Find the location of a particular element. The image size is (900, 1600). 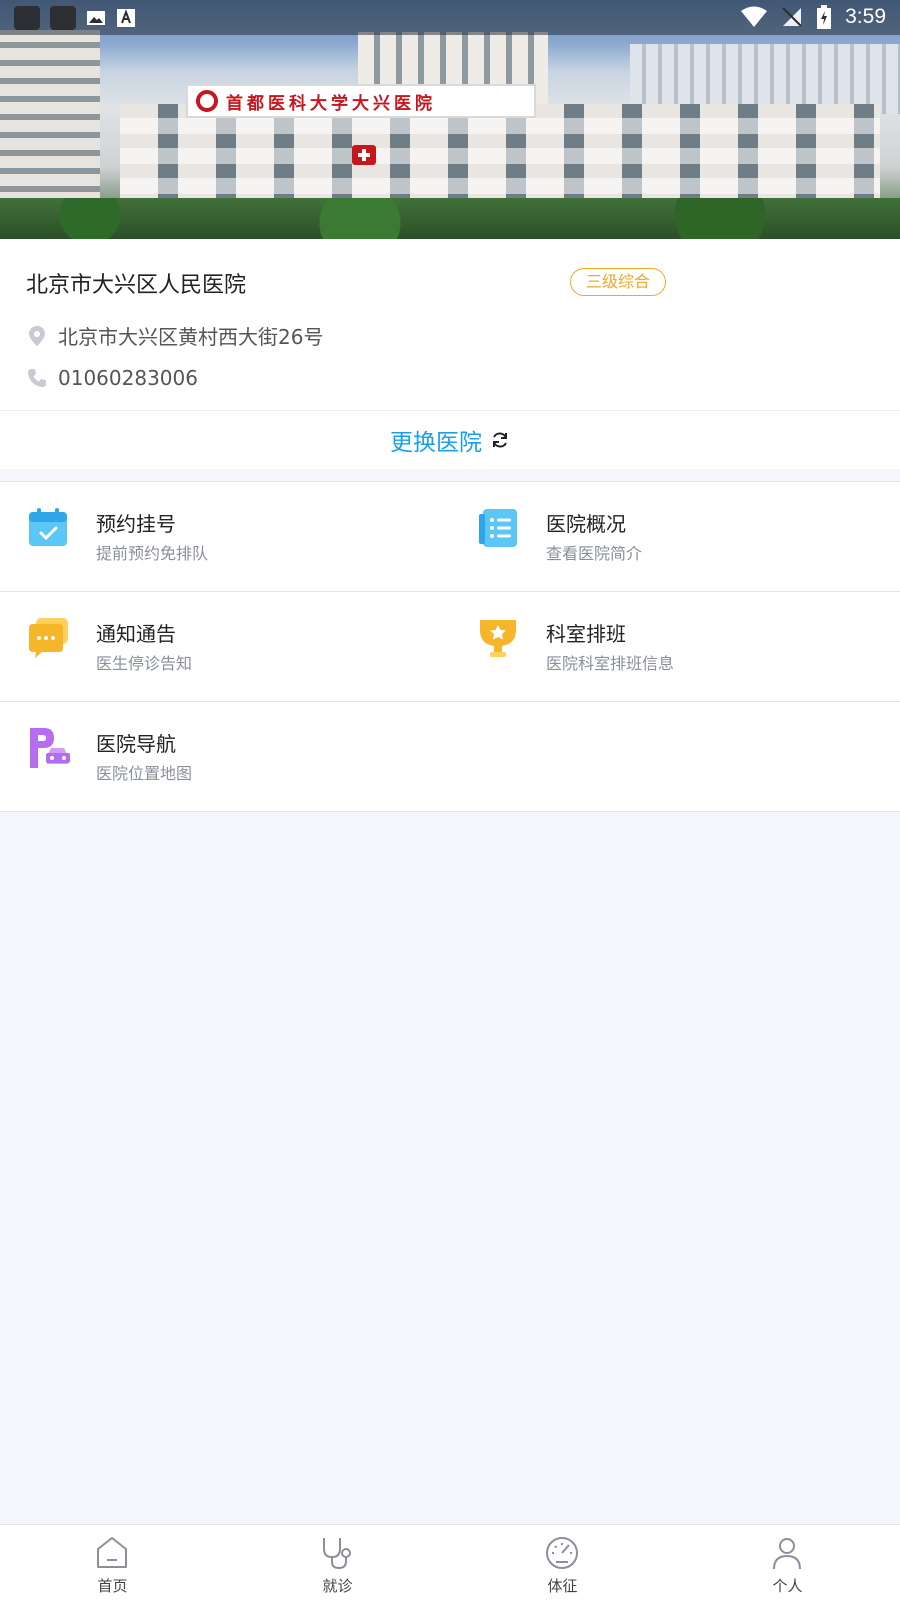

status-time: 3:59 is located at coordinates (865, 16).